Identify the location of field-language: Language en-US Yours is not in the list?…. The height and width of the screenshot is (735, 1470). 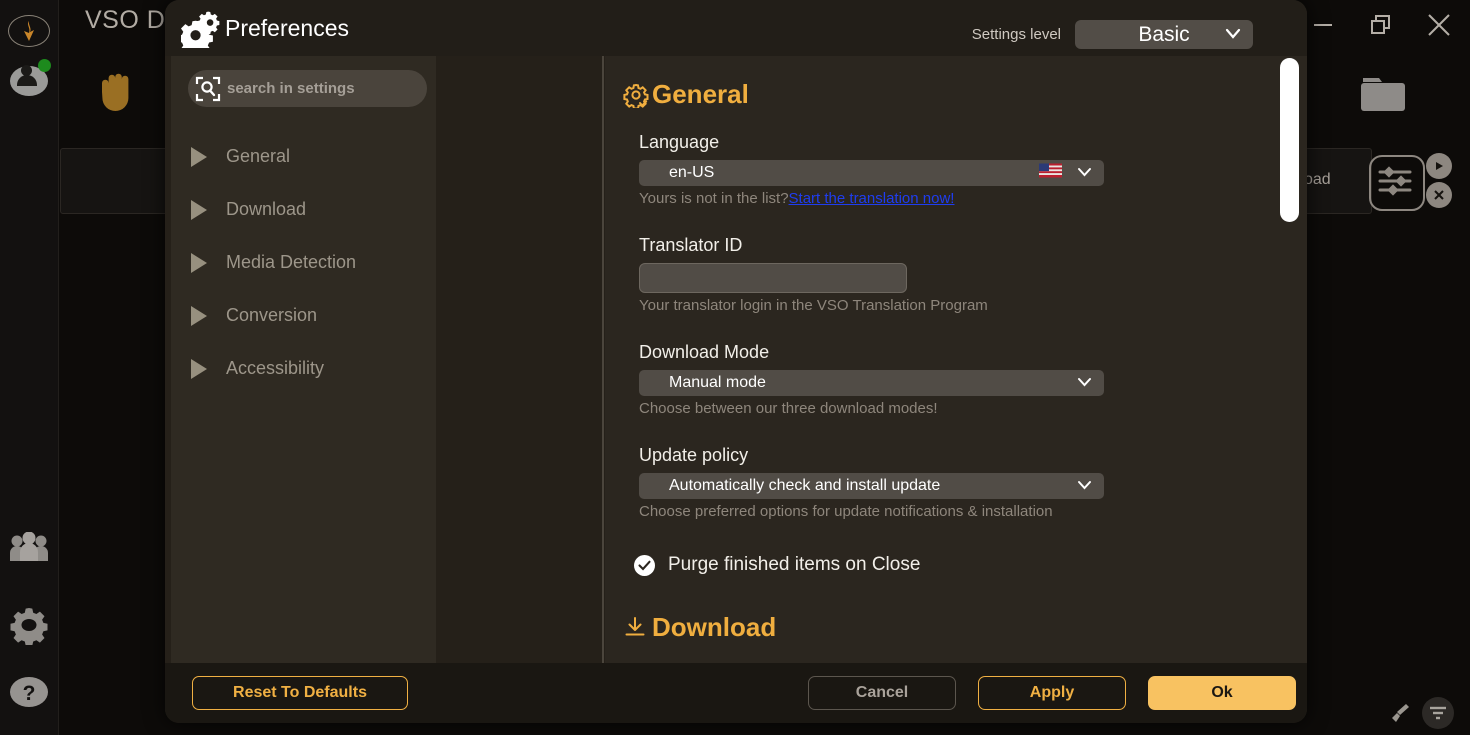
(973, 169).